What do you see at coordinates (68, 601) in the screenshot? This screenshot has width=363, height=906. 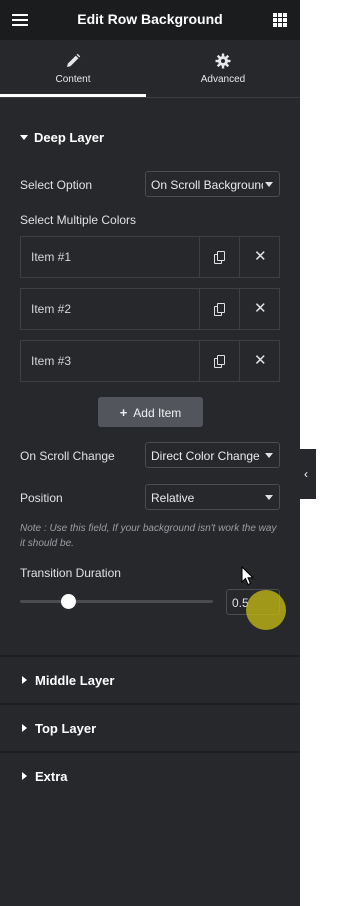 I see `transition-slider-handle` at bounding box center [68, 601].